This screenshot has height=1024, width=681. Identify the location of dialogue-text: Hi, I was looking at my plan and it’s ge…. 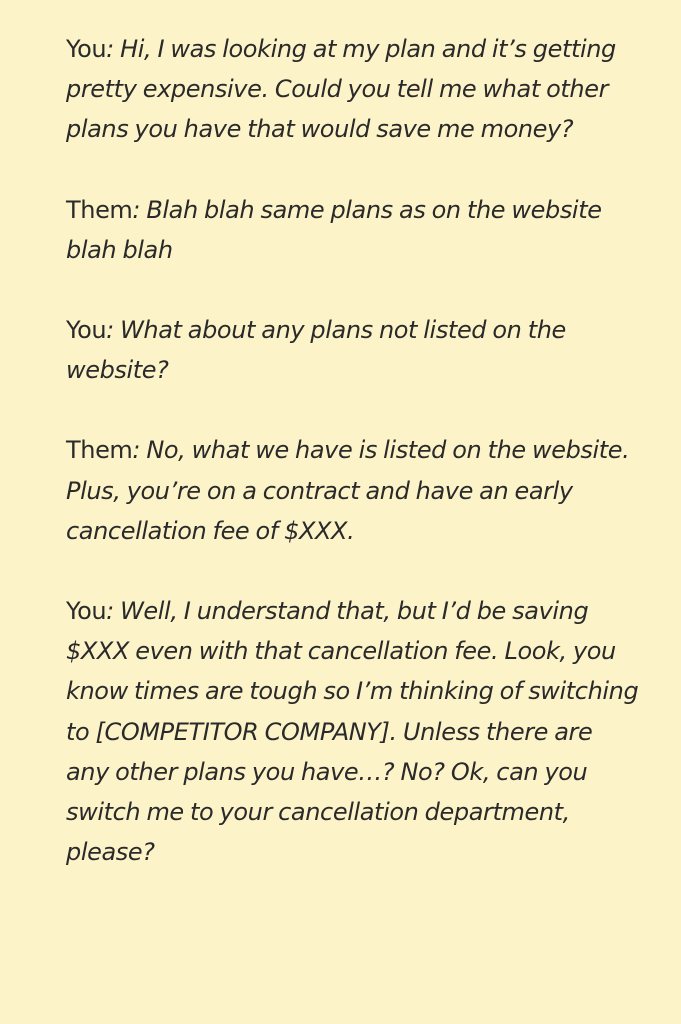
(341, 89).